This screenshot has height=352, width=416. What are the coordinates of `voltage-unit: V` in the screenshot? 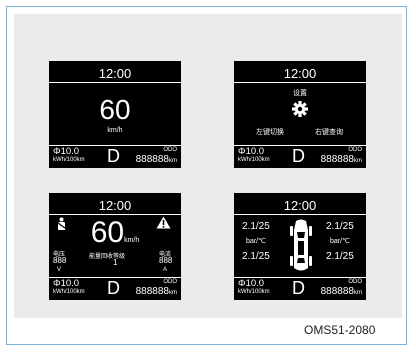 It's located at (59, 270).